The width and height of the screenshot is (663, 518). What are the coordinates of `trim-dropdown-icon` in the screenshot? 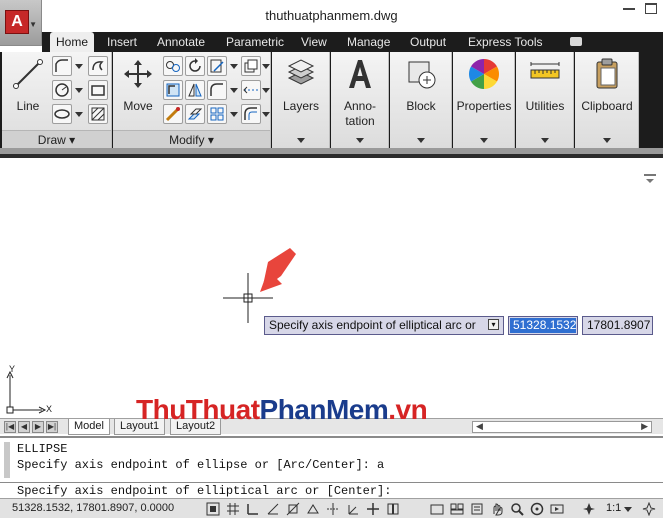 It's located at (234, 66).